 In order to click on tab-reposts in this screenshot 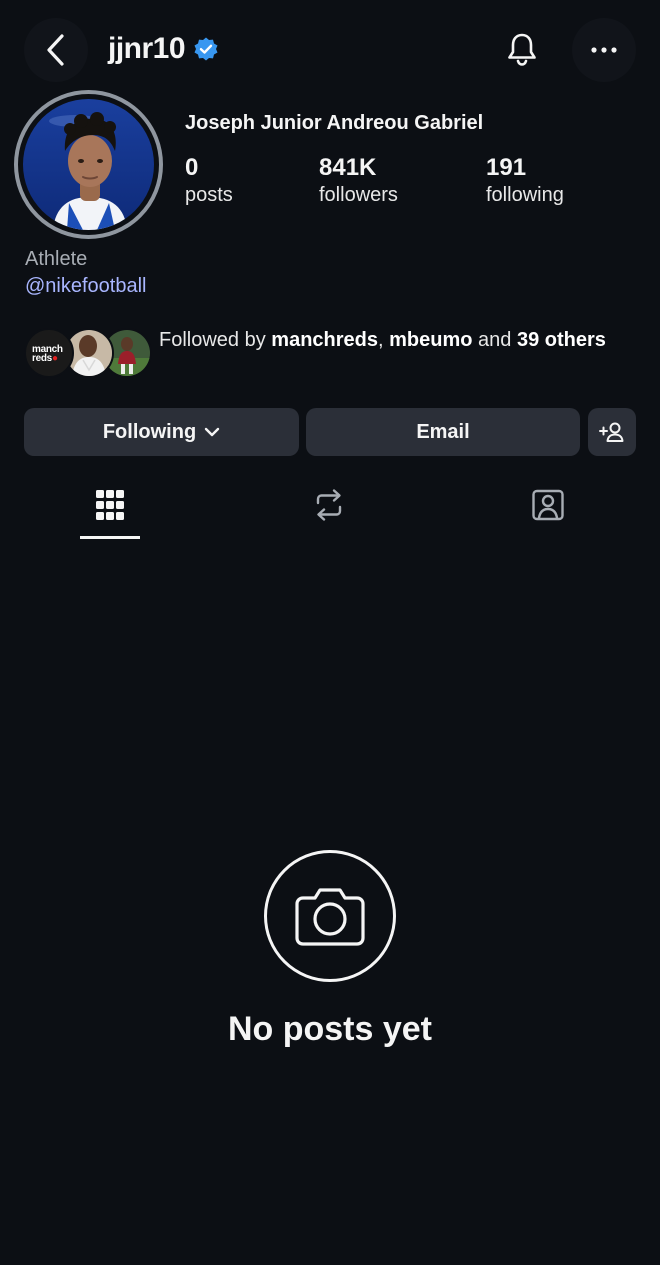, I will do `click(329, 509)`.